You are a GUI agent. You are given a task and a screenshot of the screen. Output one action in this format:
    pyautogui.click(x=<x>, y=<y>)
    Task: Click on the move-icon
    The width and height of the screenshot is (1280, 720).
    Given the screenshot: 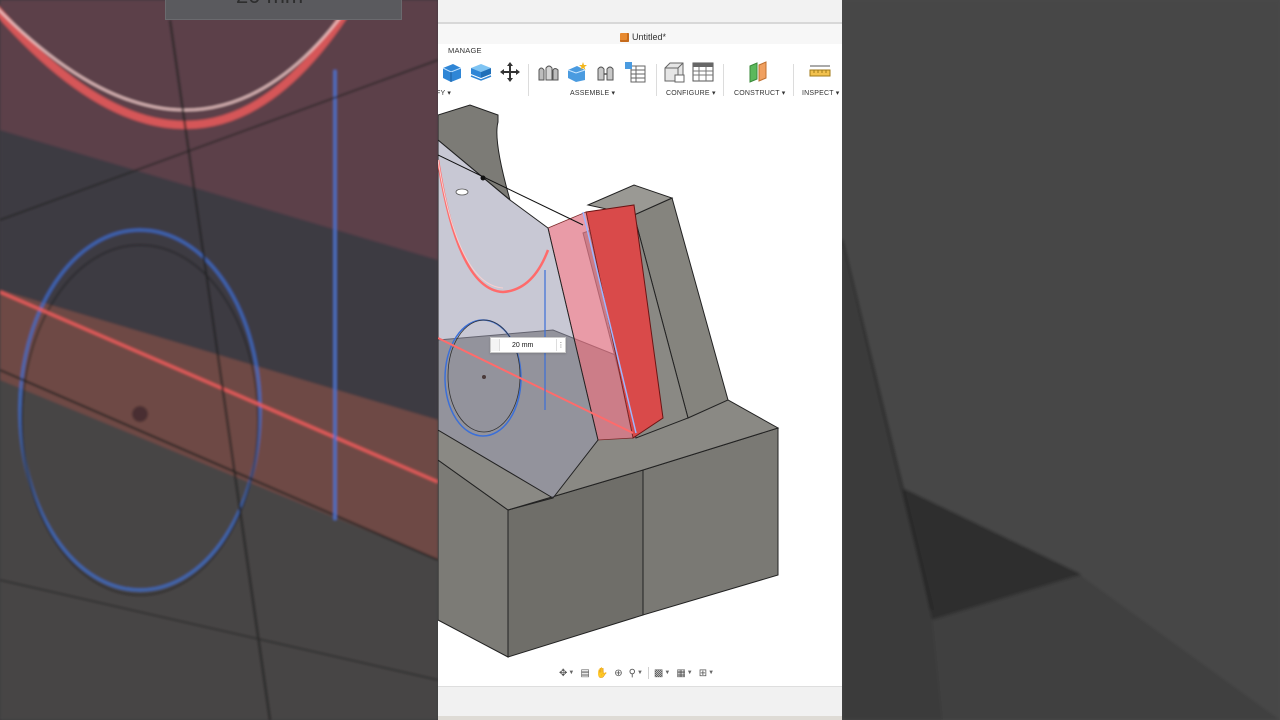 What is the action you would take?
    pyautogui.click(x=510, y=72)
    